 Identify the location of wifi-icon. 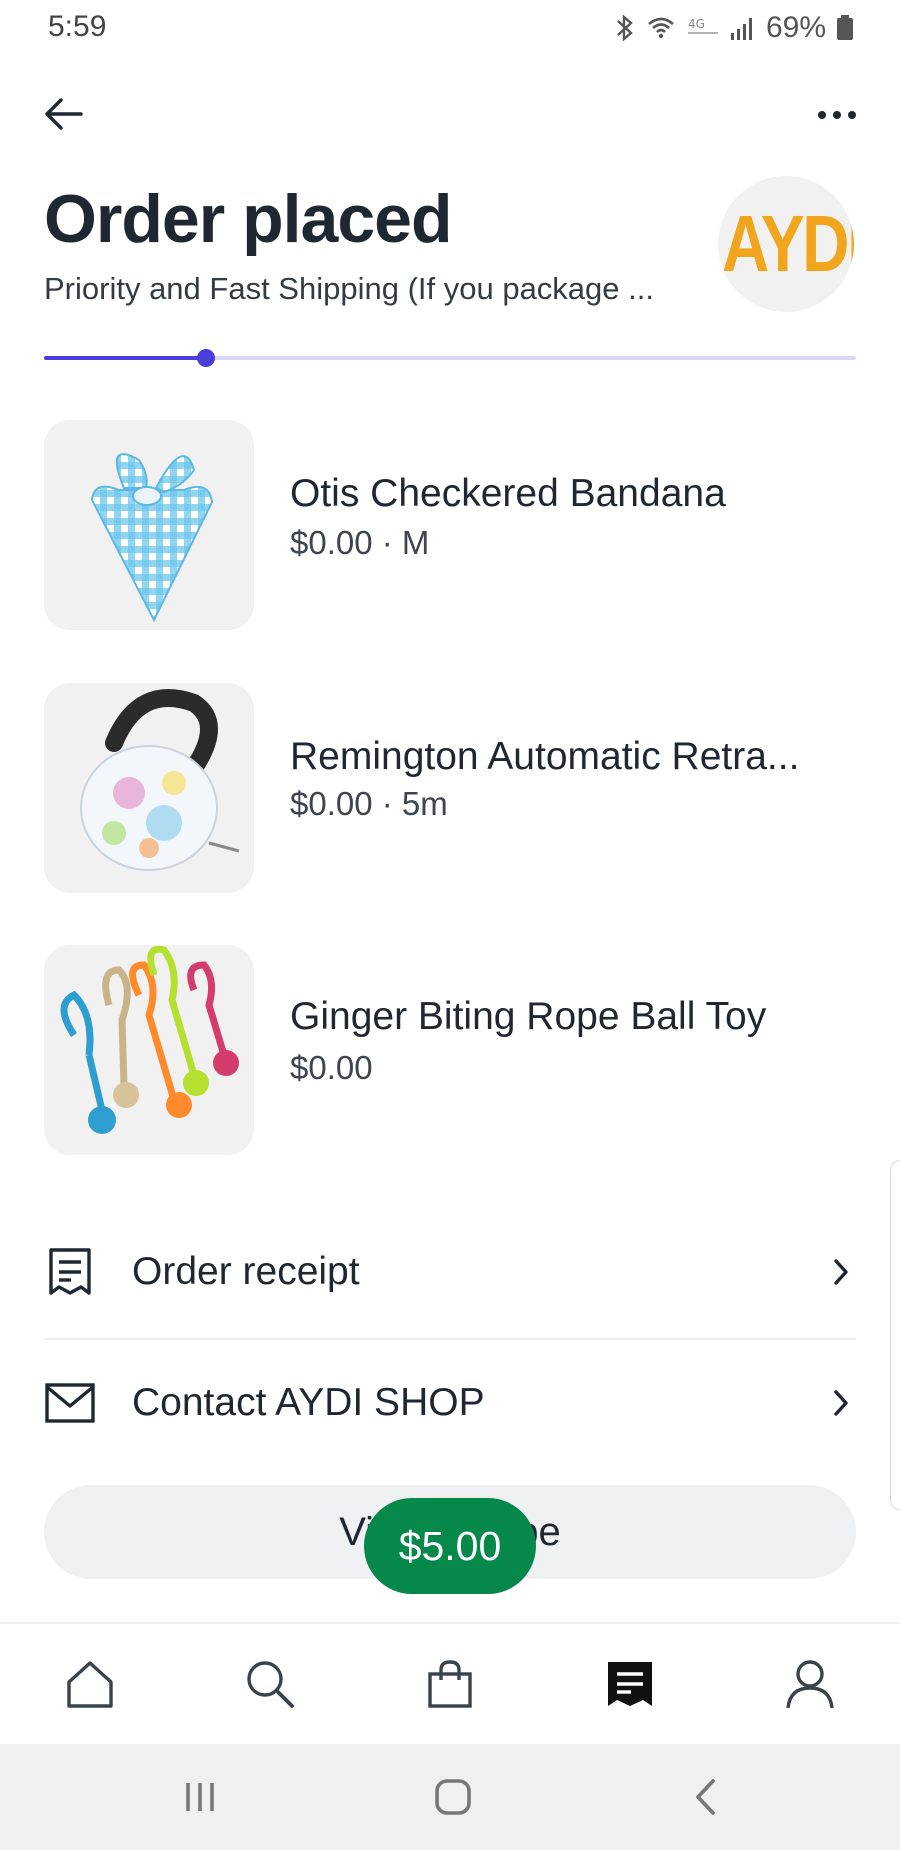
(661, 28).